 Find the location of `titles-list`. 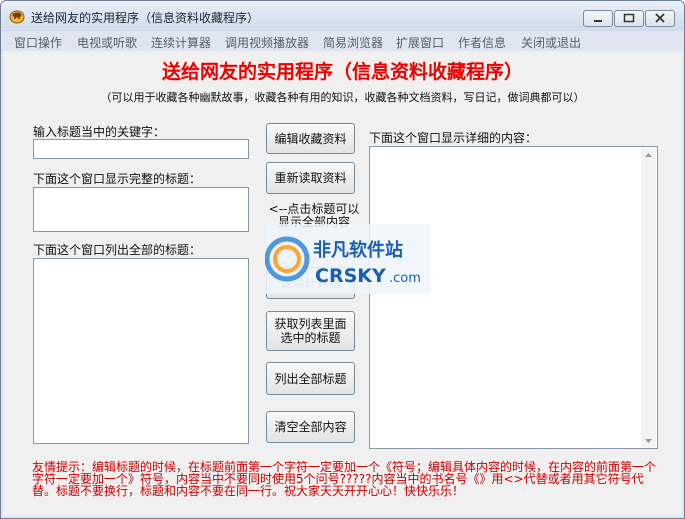

titles-list is located at coordinates (141, 351).